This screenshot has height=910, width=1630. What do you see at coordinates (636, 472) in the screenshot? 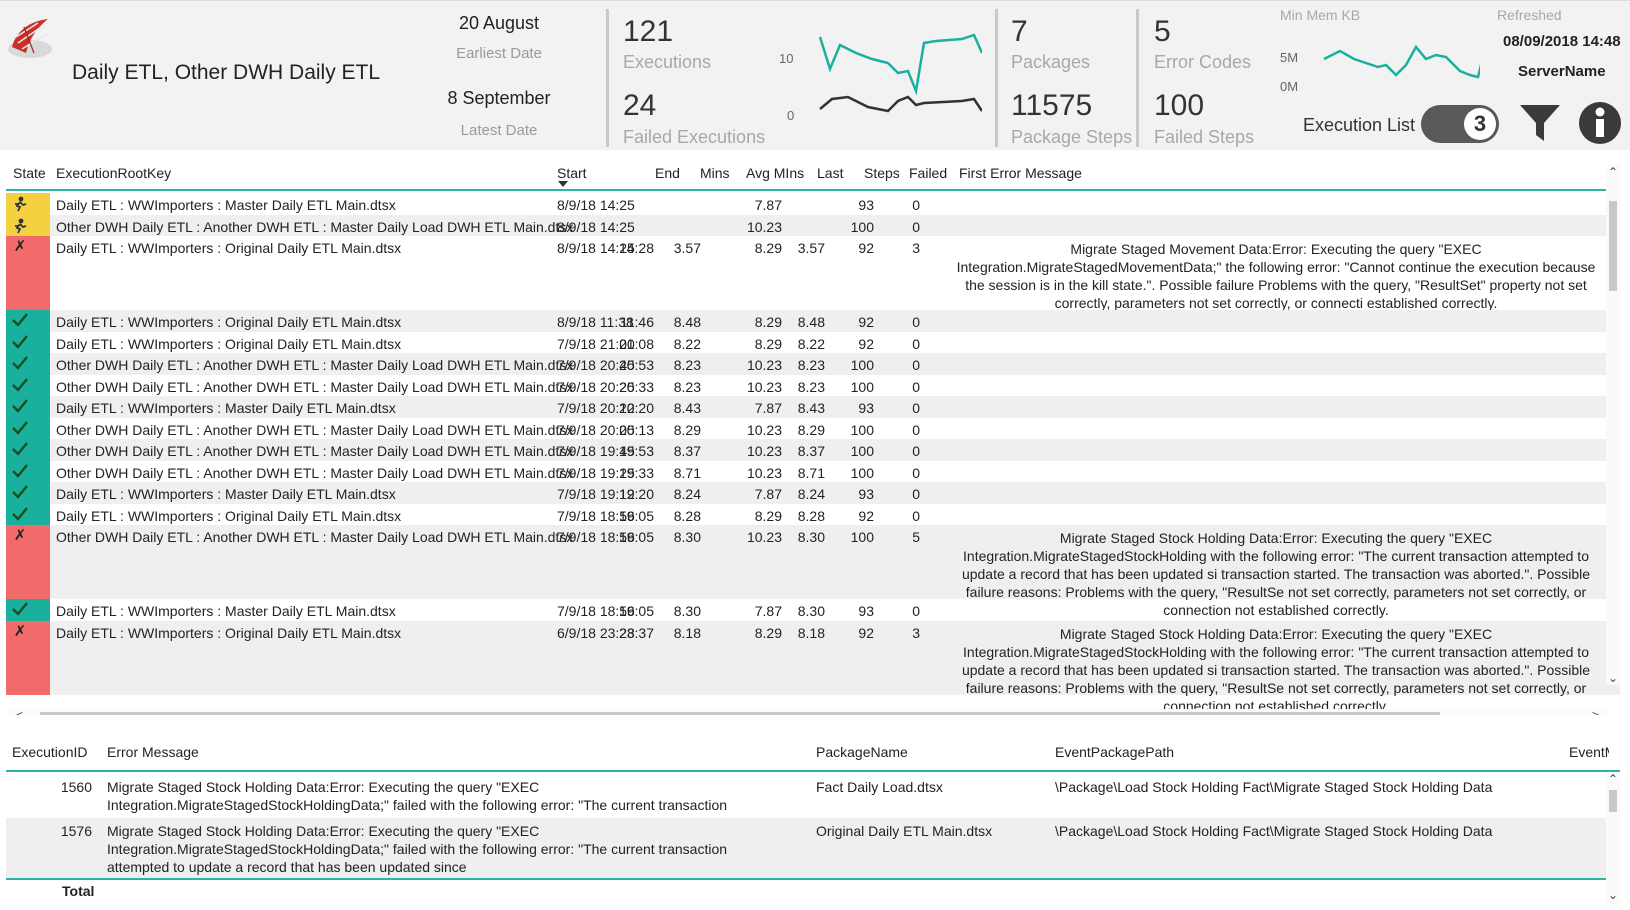
I see `cell-end: 19:33` at bounding box center [636, 472].